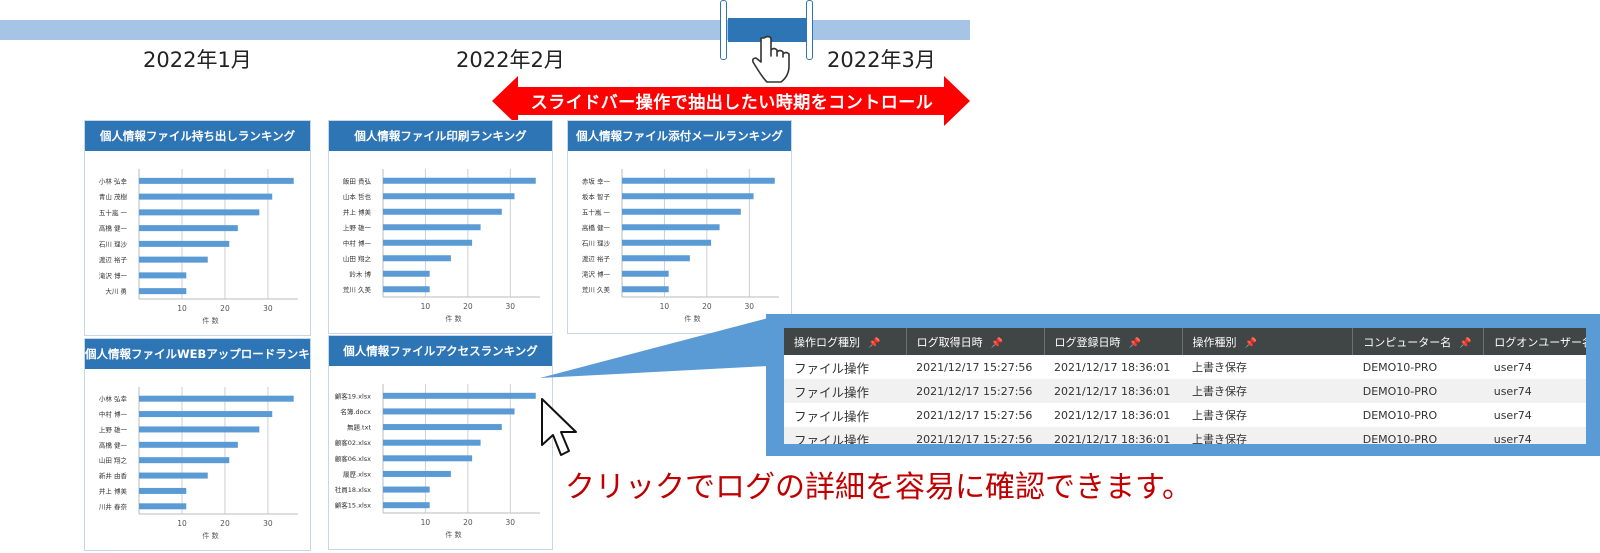 The height and width of the screenshot is (553, 1600). I want to click on category-label: 名簿.docx, so click(355, 411).